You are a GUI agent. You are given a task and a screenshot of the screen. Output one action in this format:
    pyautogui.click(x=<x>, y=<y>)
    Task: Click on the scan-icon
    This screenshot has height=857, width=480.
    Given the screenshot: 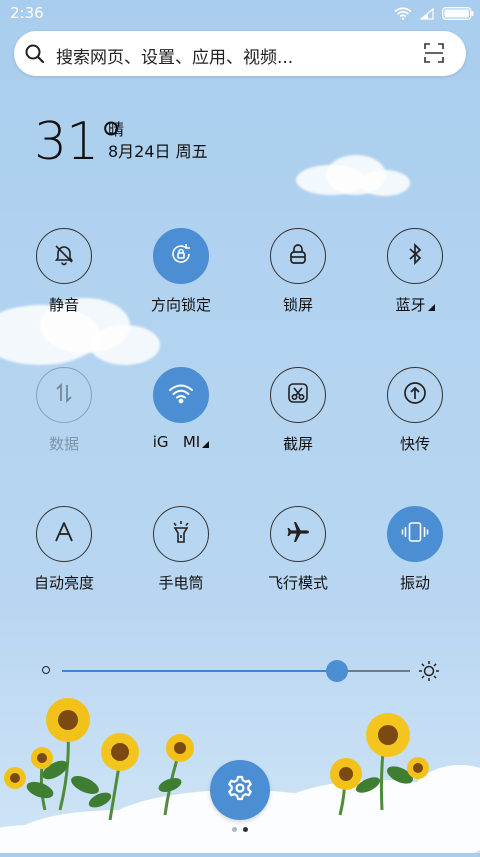 What is the action you would take?
    pyautogui.click(x=434, y=55)
    